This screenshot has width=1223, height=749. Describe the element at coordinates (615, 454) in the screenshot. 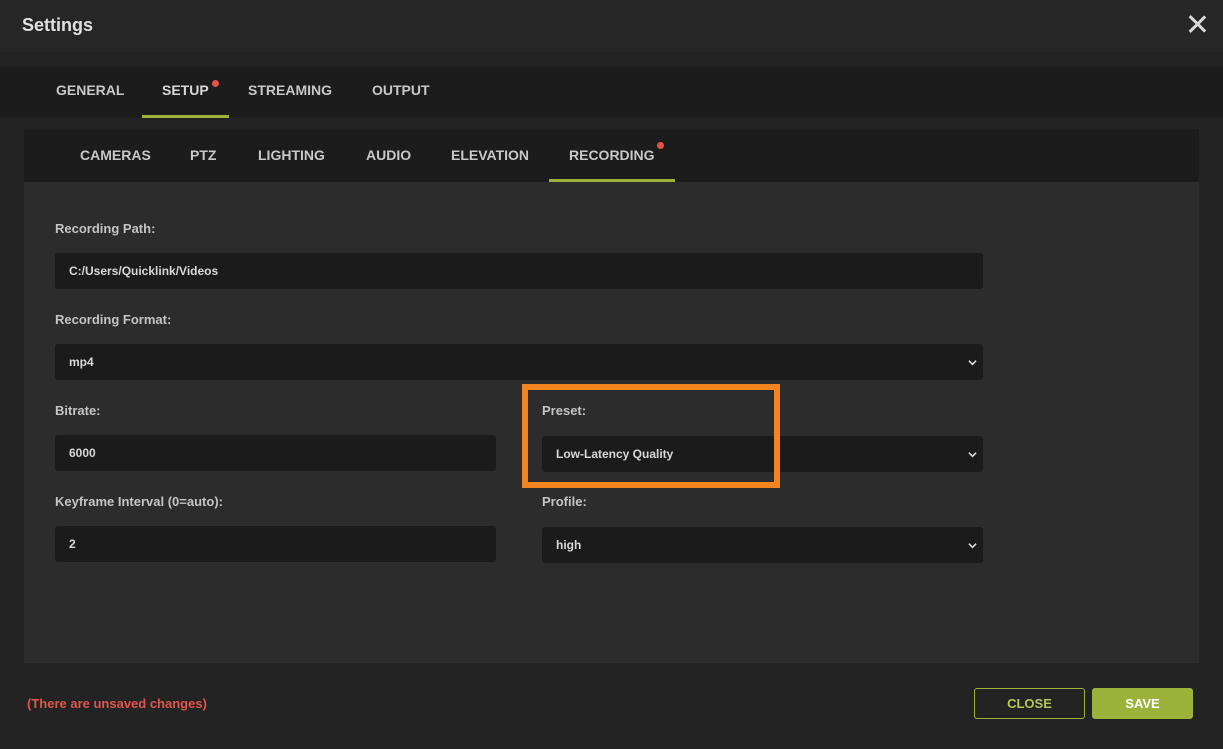

I see `preset-value: Low-Latency Quality` at that location.